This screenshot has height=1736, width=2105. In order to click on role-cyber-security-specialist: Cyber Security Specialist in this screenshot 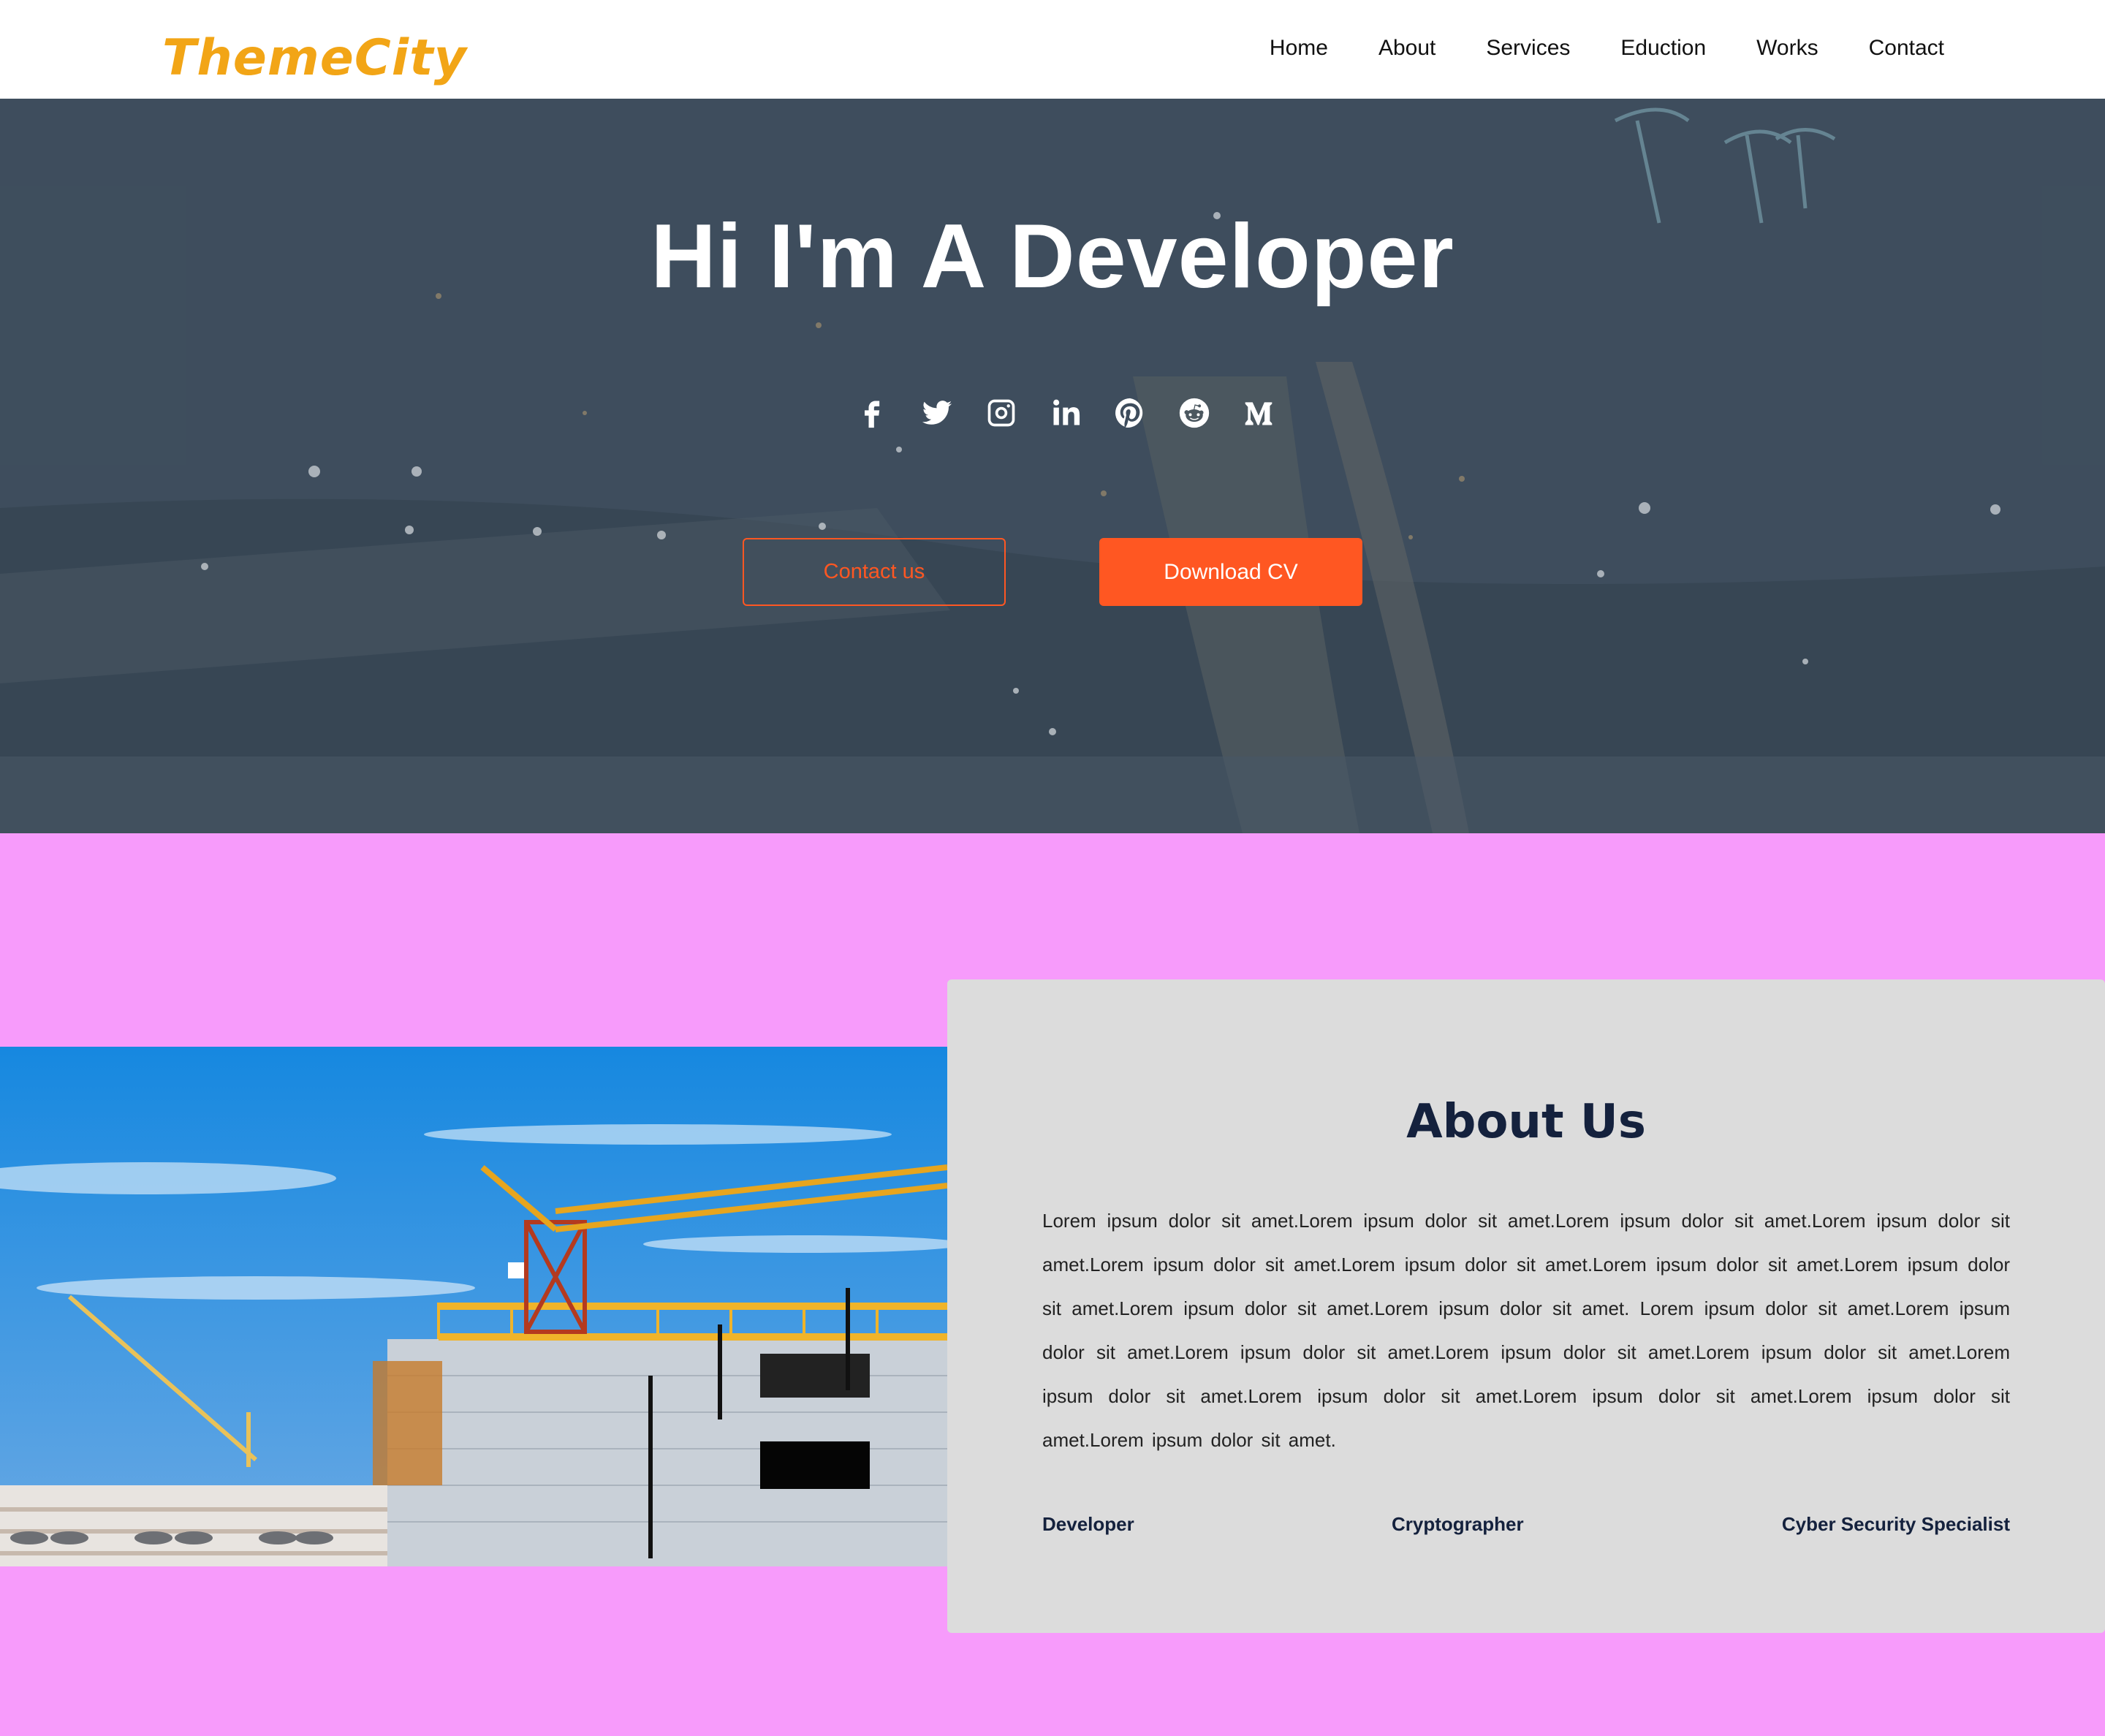, I will do `click(1895, 1524)`.